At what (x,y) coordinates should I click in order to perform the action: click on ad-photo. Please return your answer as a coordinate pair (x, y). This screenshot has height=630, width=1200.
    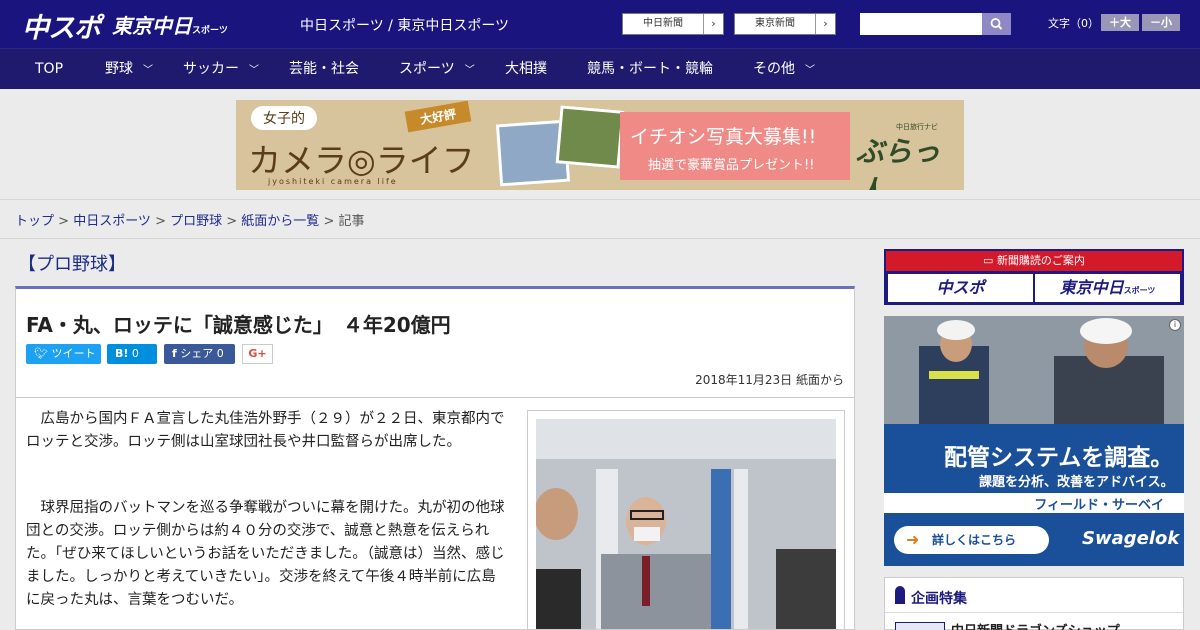
    Looking at the image, I should click on (1034, 370).